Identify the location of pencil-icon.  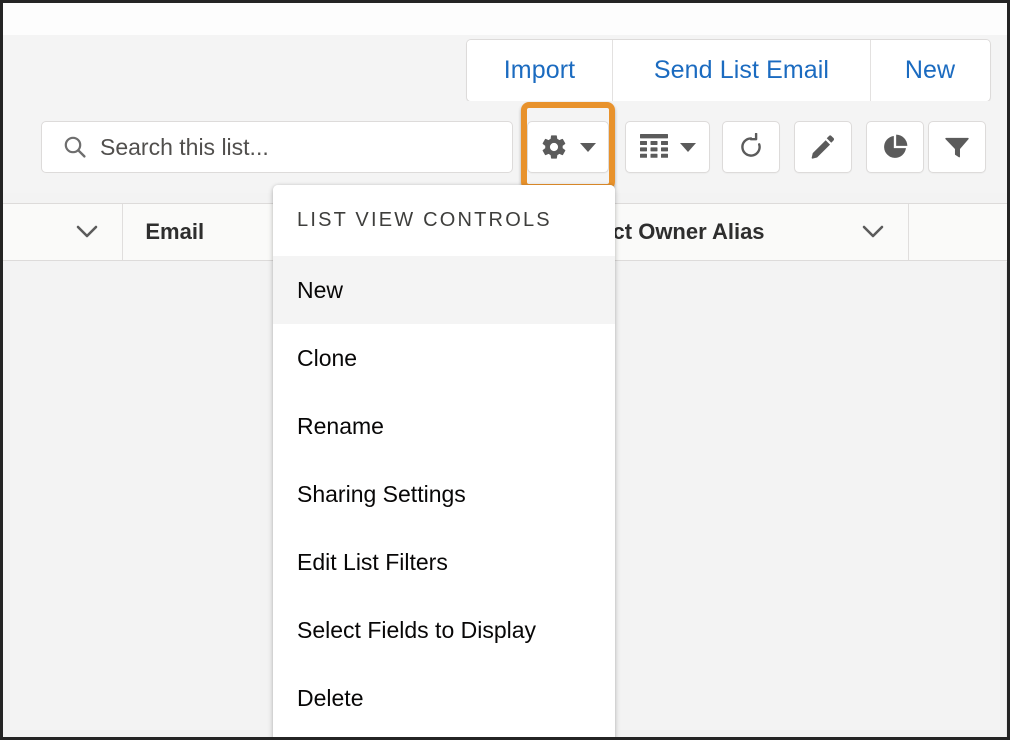
(823, 147).